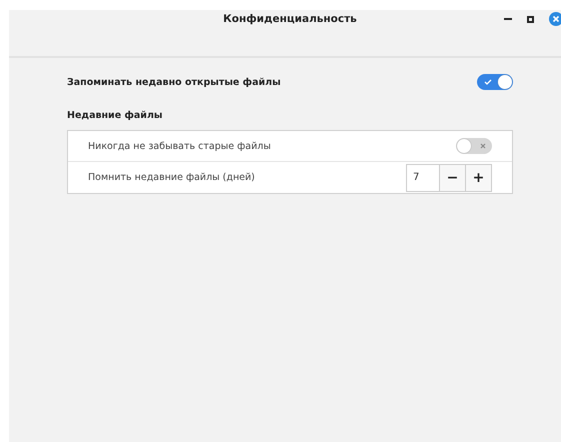  What do you see at coordinates (483, 146) in the screenshot?
I see `cross-icon` at bounding box center [483, 146].